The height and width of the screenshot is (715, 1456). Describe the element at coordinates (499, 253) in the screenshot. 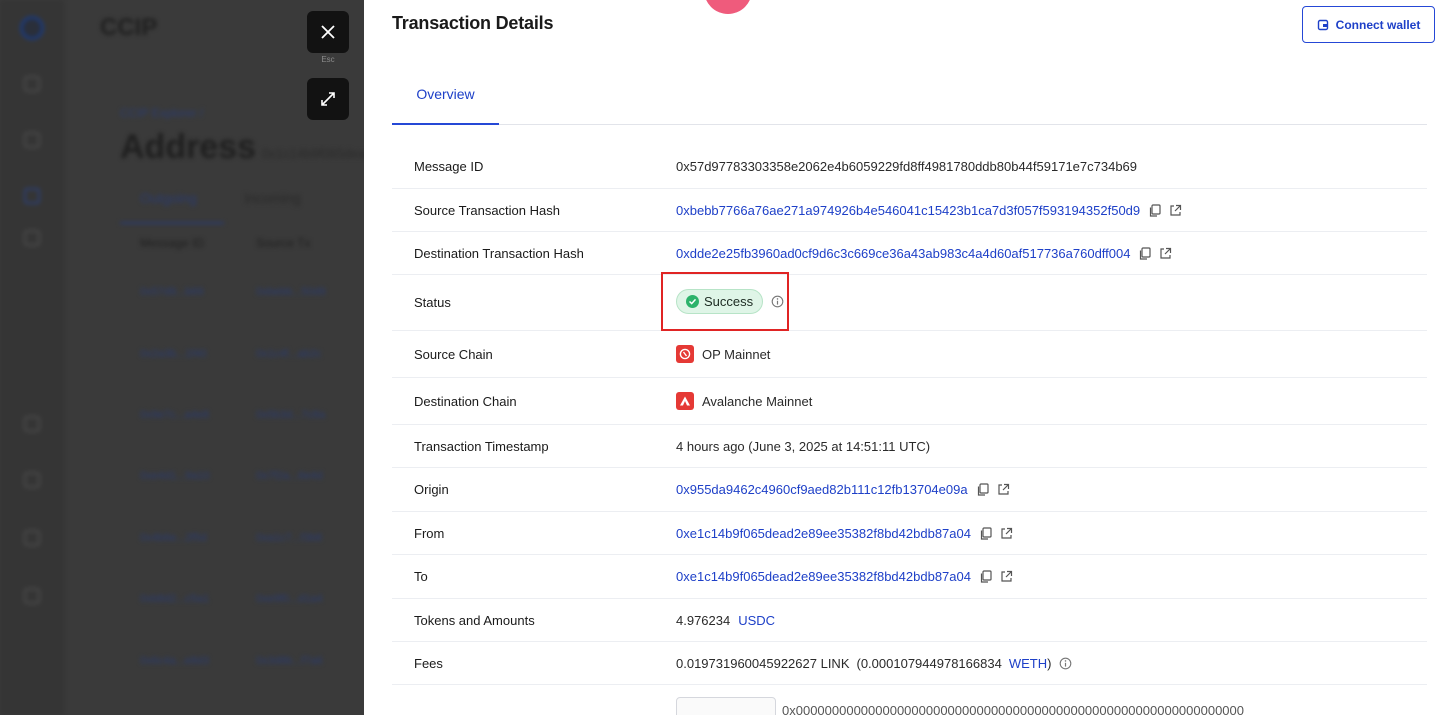

I see `detail-label: Destination Transaction Hash` at that location.